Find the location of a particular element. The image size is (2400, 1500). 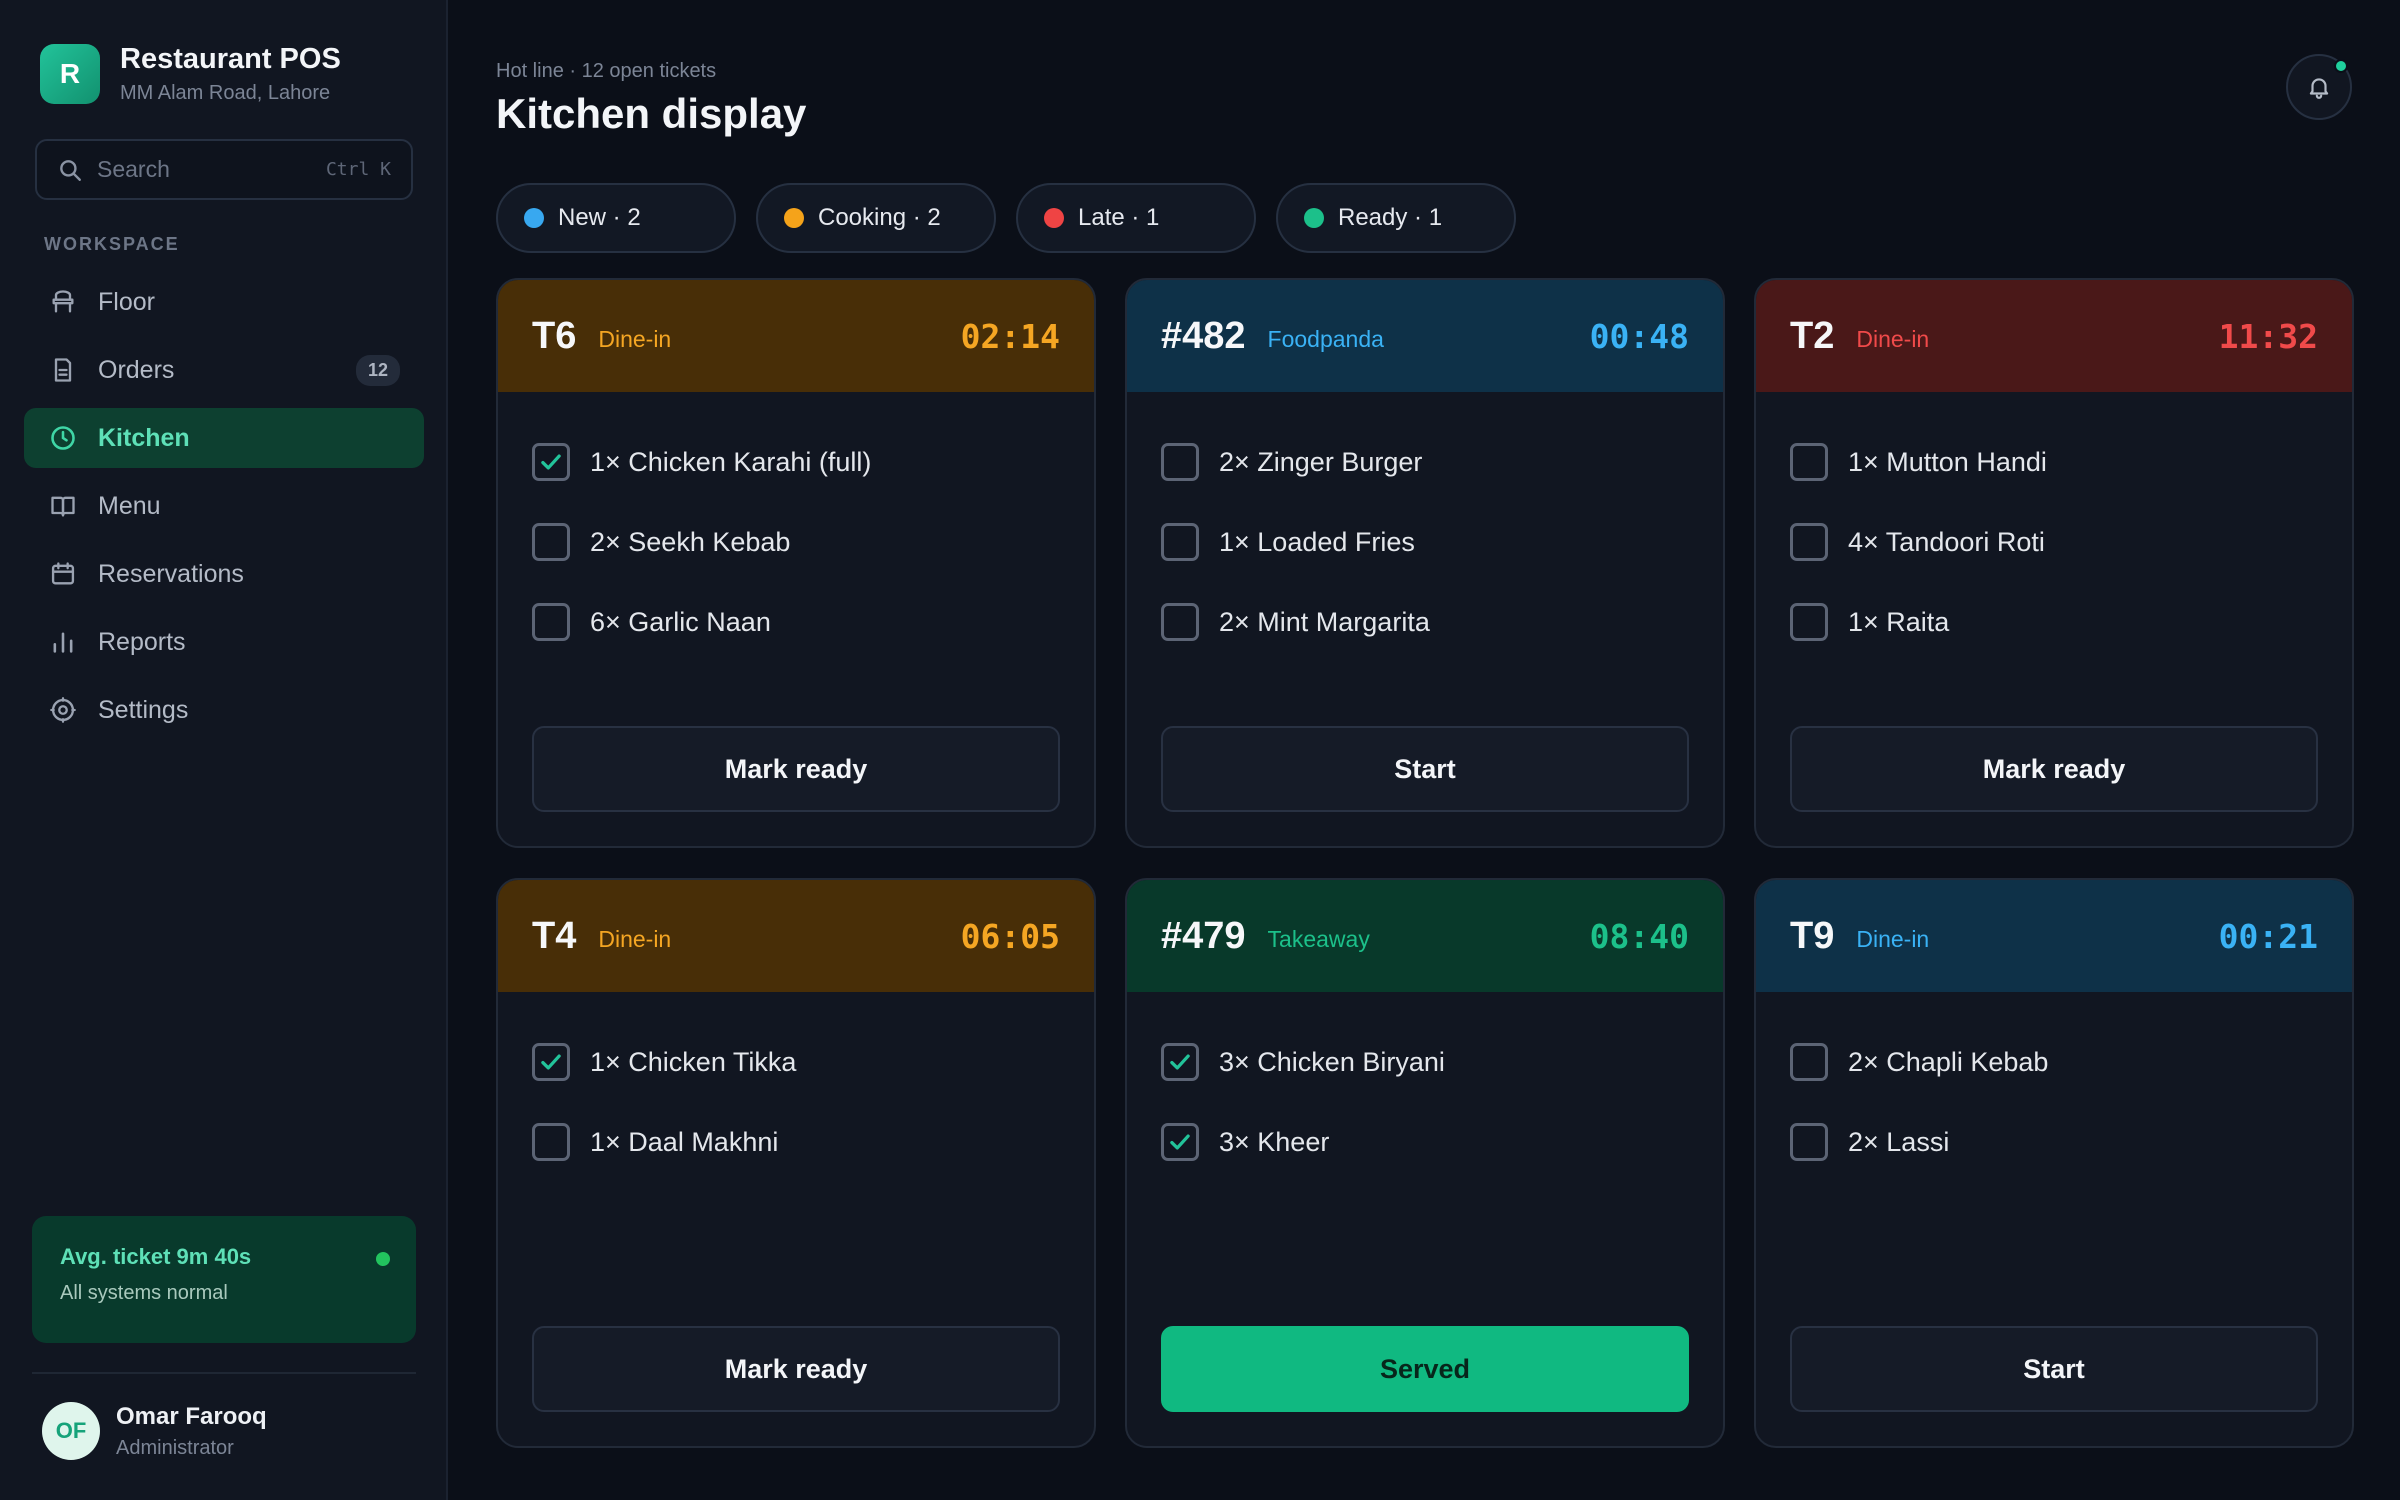

ticket-item: 3× Kheer is located at coordinates (1425, 1142).